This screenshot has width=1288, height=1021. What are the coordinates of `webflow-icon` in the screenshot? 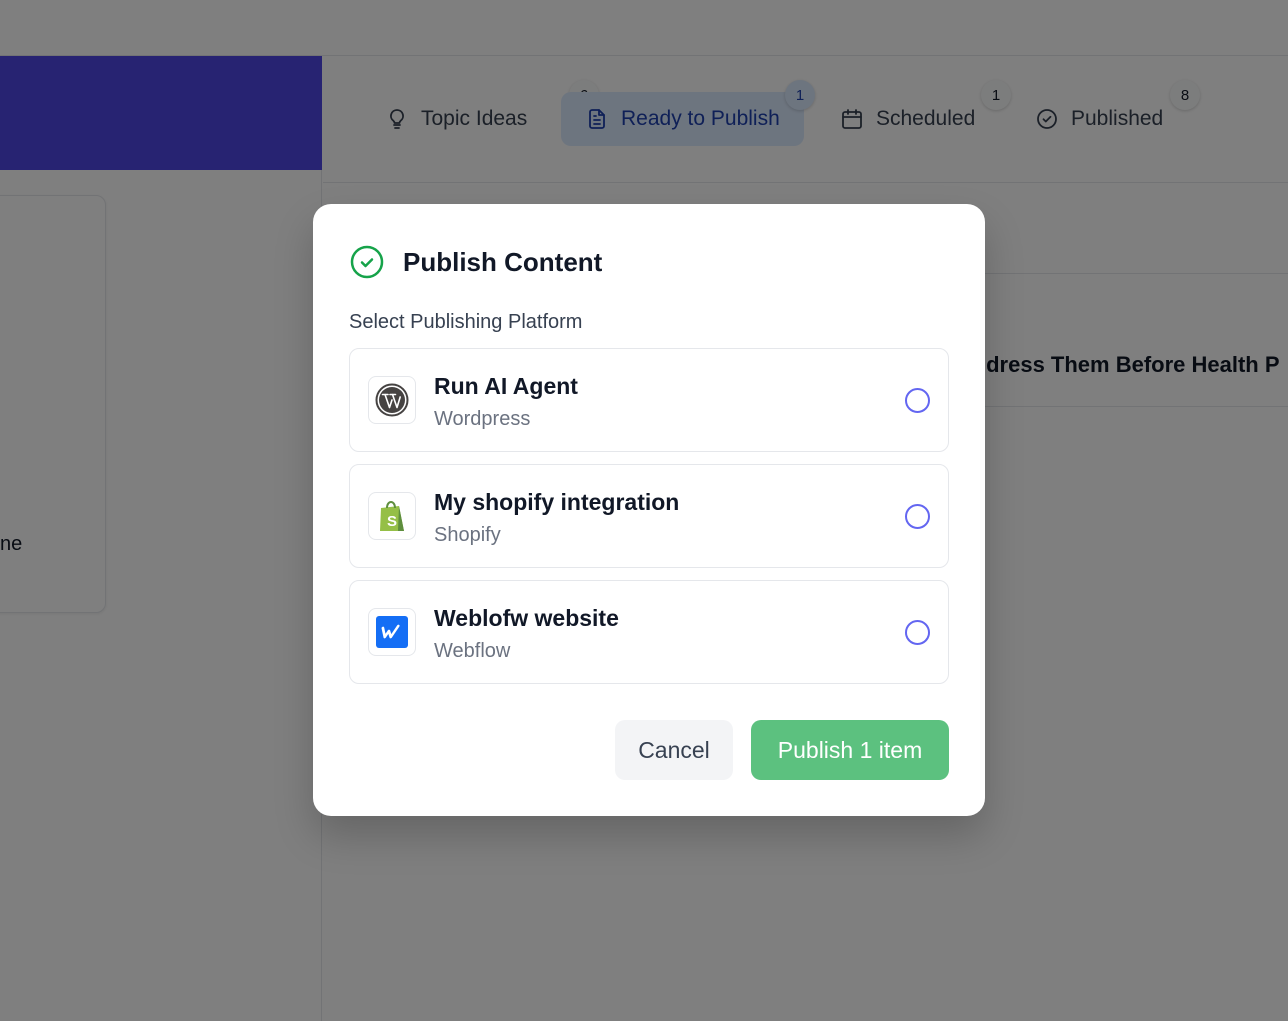 It's located at (392, 632).